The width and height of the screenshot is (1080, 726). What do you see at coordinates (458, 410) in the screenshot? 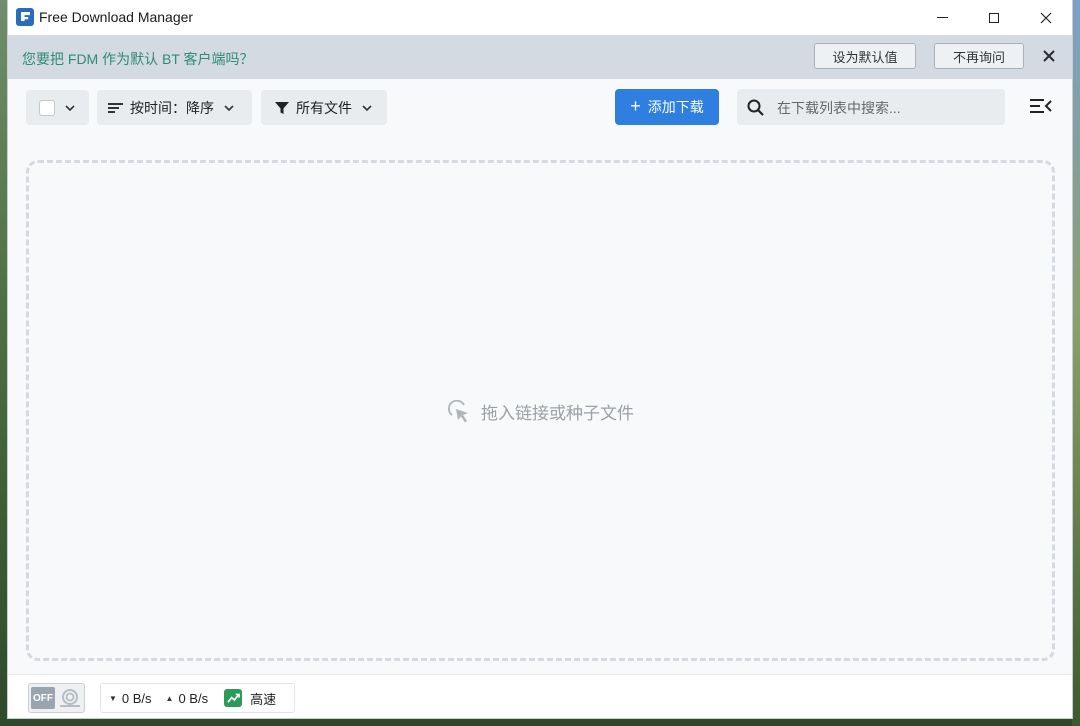
I see `drag-pointer-icon` at bounding box center [458, 410].